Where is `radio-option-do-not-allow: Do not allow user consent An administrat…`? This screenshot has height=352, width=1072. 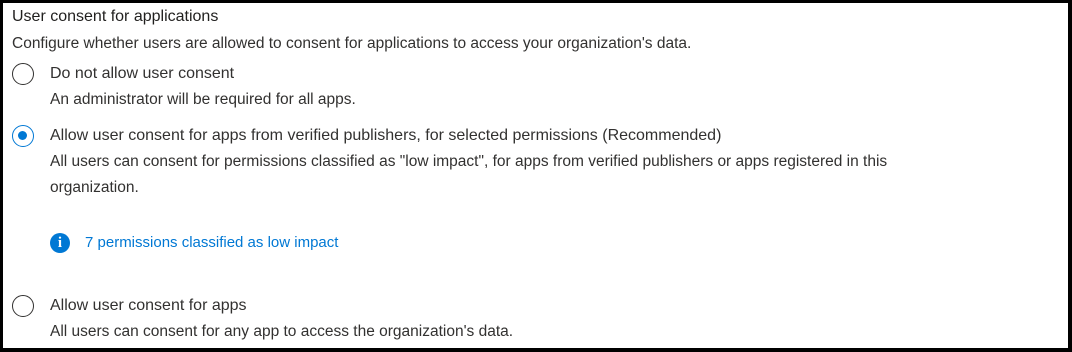 radio-option-do-not-allow: Do not allow user consent An administrat… is located at coordinates (362, 88).